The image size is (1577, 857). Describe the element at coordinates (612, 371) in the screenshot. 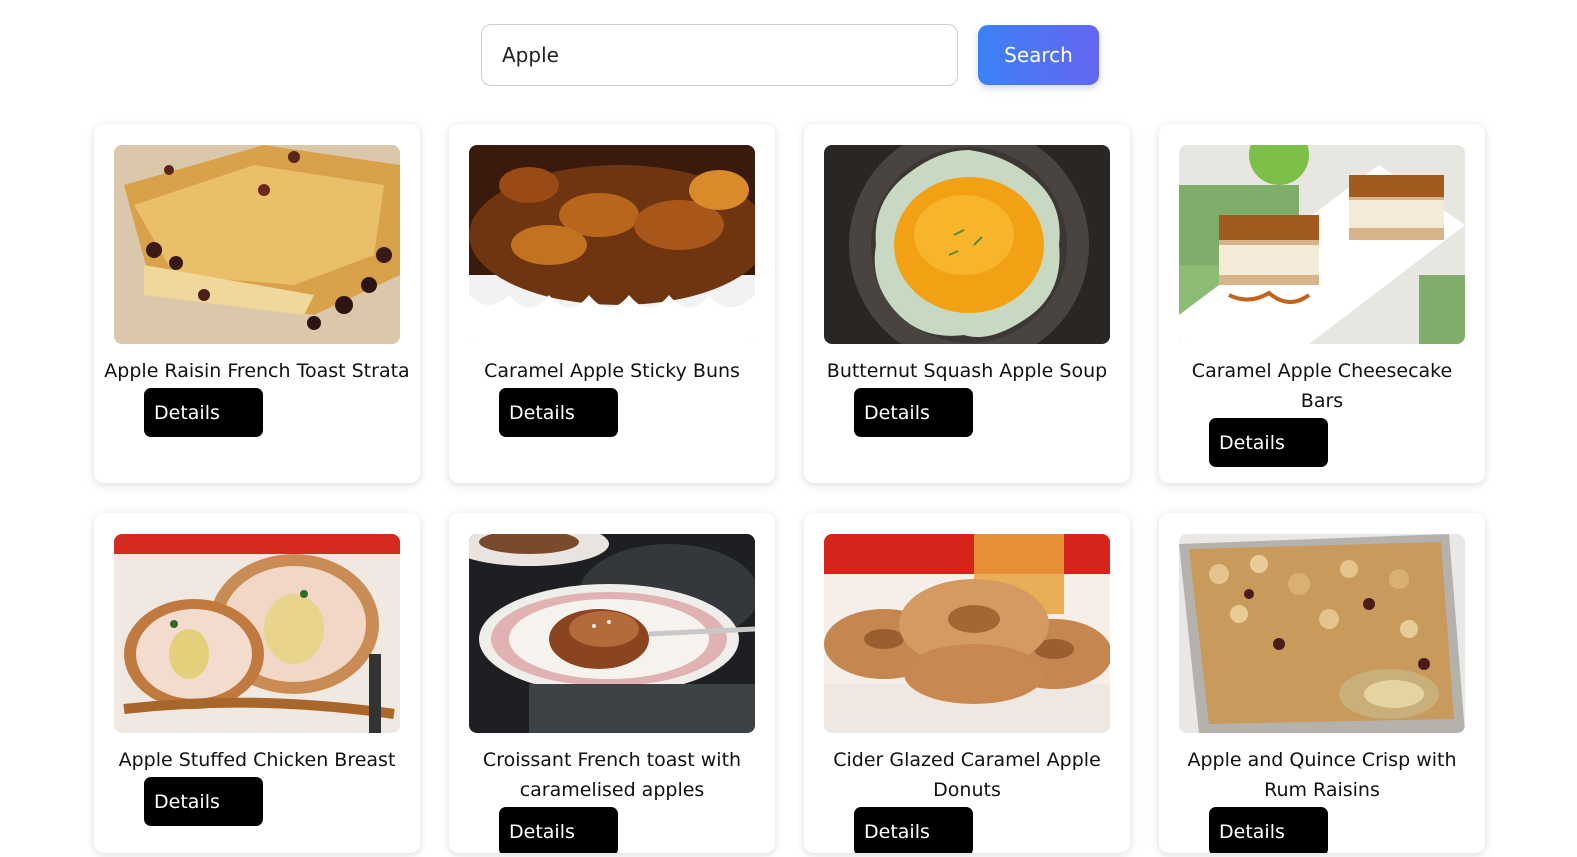

I see `recipe-title: Caramel Apple Sticky Buns` at that location.